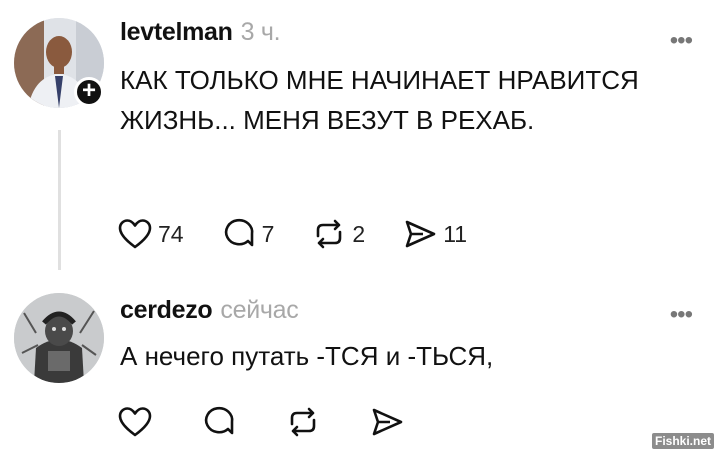  I want to click on repost-button: 2, so click(338, 234).